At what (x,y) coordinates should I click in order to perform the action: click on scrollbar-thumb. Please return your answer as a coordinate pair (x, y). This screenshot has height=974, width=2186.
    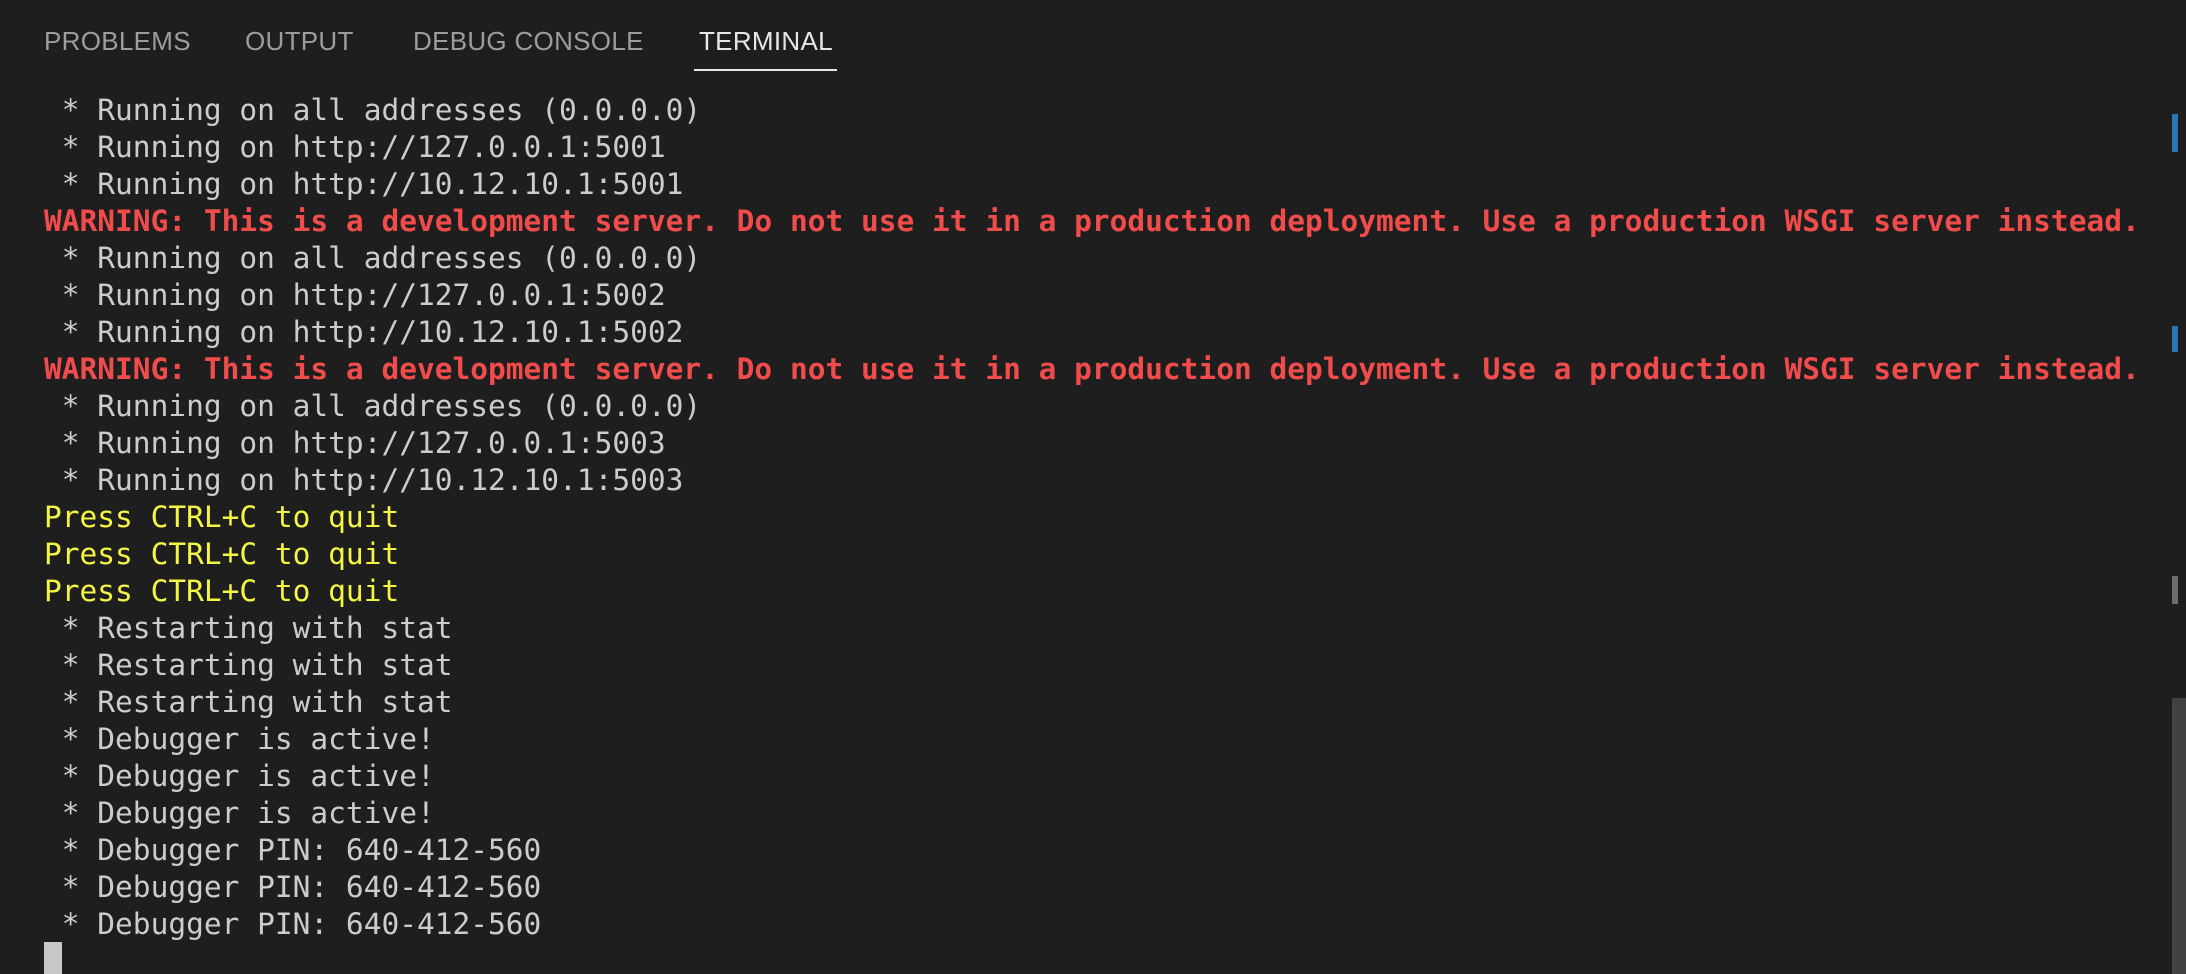
    Looking at the image, I should click on (2179, 836).